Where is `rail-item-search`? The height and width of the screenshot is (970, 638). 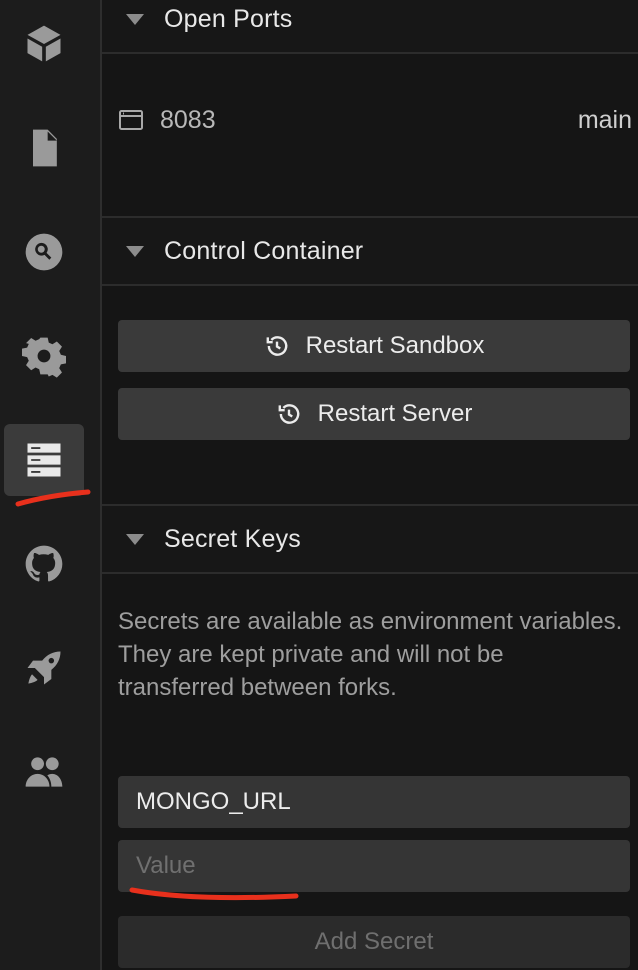 rail-item-search is located at coordinates (44, 252).